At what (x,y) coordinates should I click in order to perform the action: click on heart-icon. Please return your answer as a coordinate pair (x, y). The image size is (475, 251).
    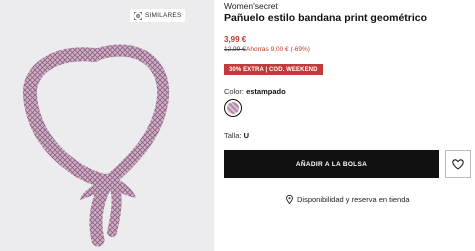
    Looking at the image, I should click on (458, 164).